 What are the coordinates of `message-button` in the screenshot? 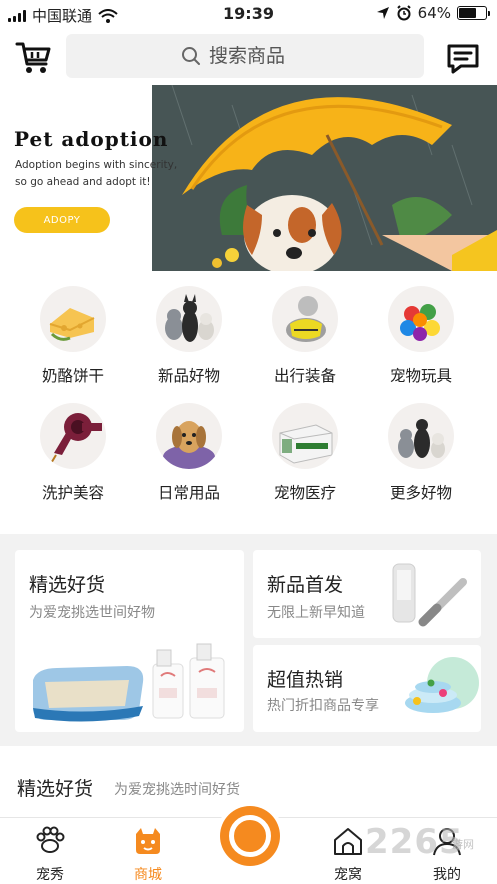 It's located at (463, 58).